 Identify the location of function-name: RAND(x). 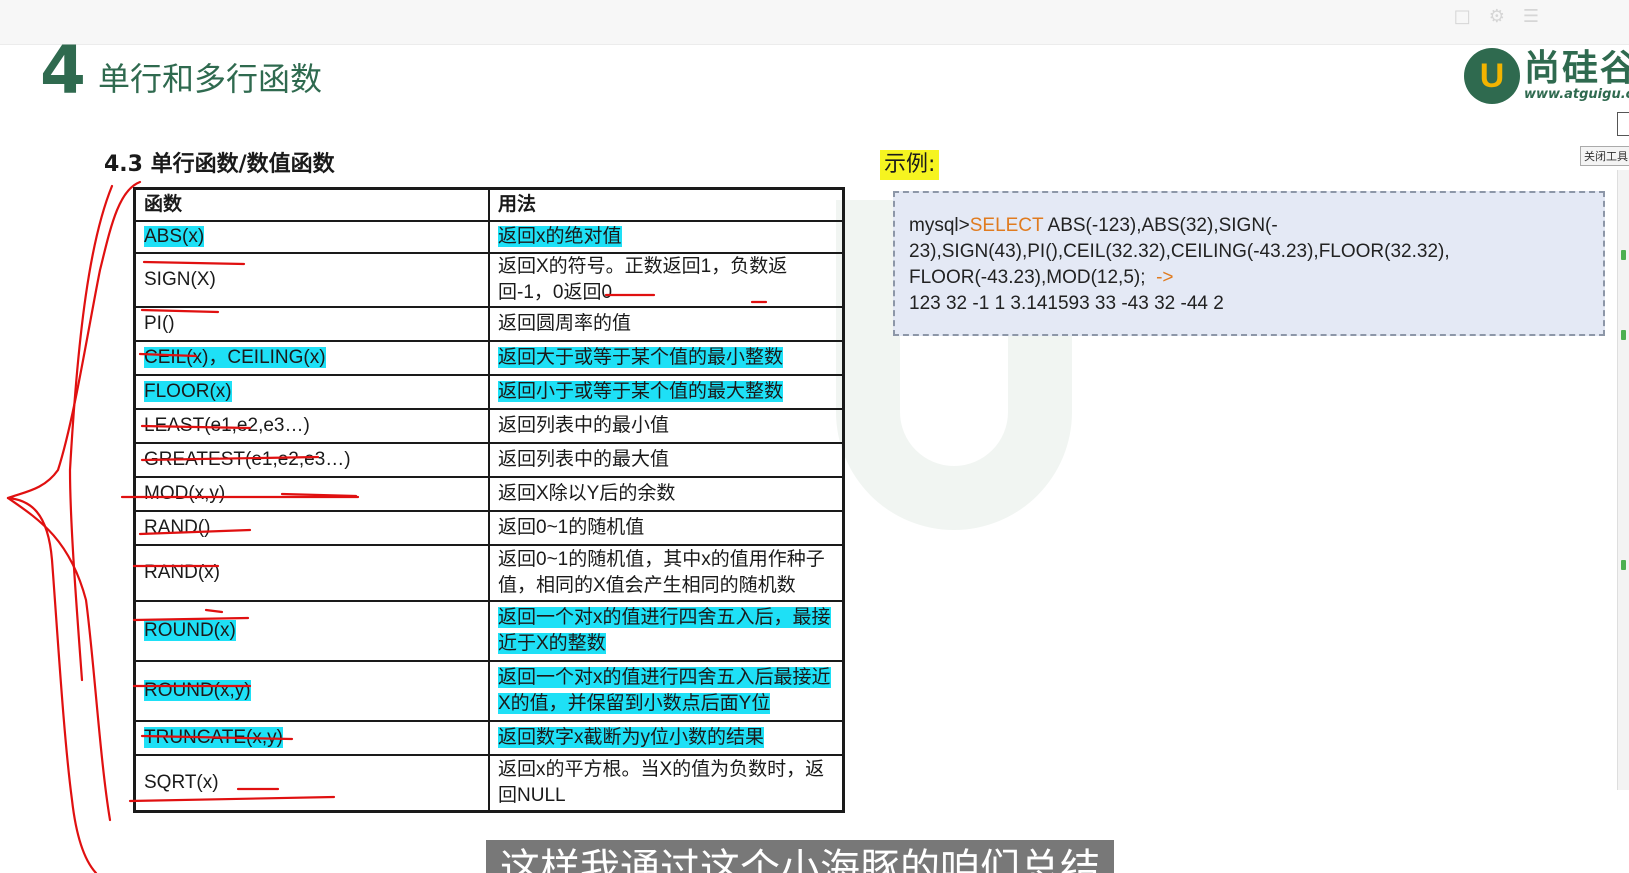
(182, 572).